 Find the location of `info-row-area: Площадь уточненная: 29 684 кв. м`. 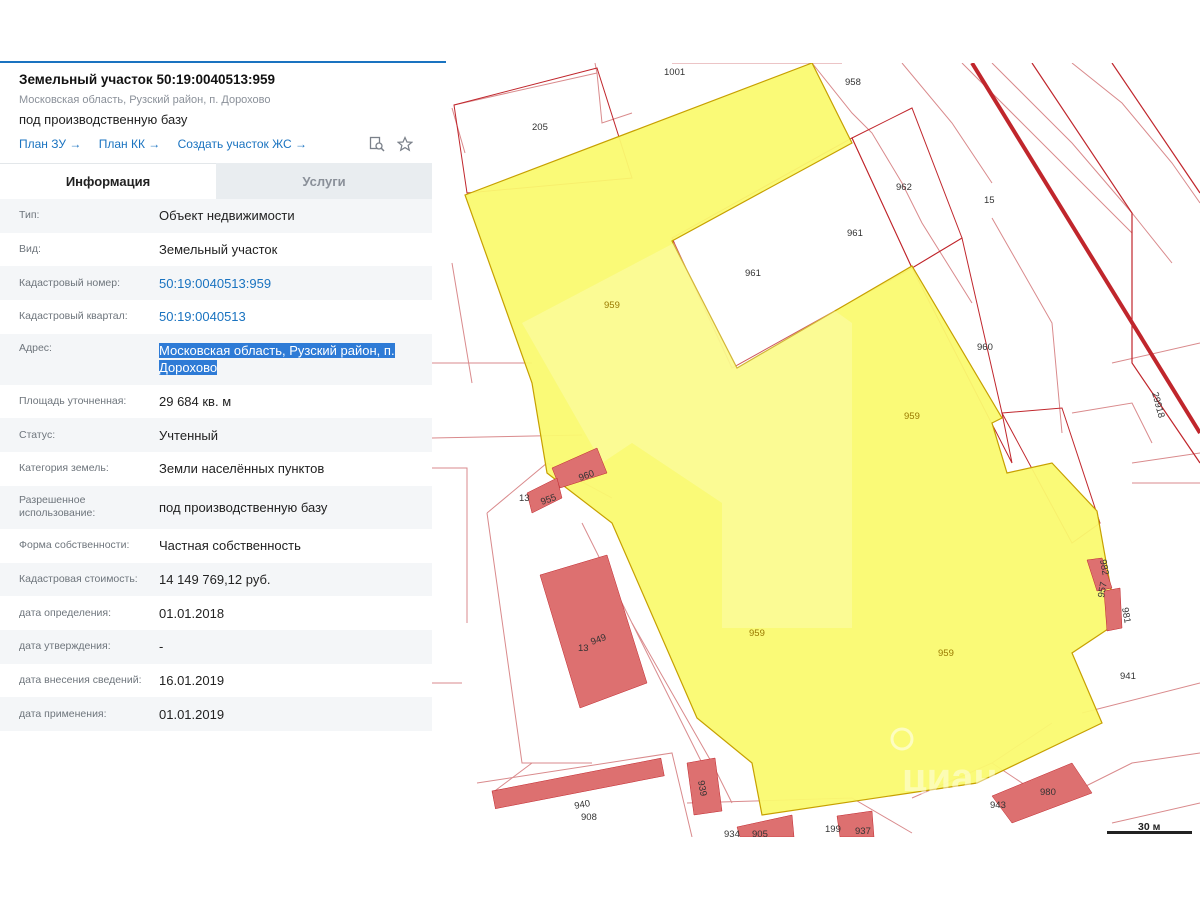

info-row-area: Площадь уточненная: 29 684 кв. м is located at coordinates (216, 402).